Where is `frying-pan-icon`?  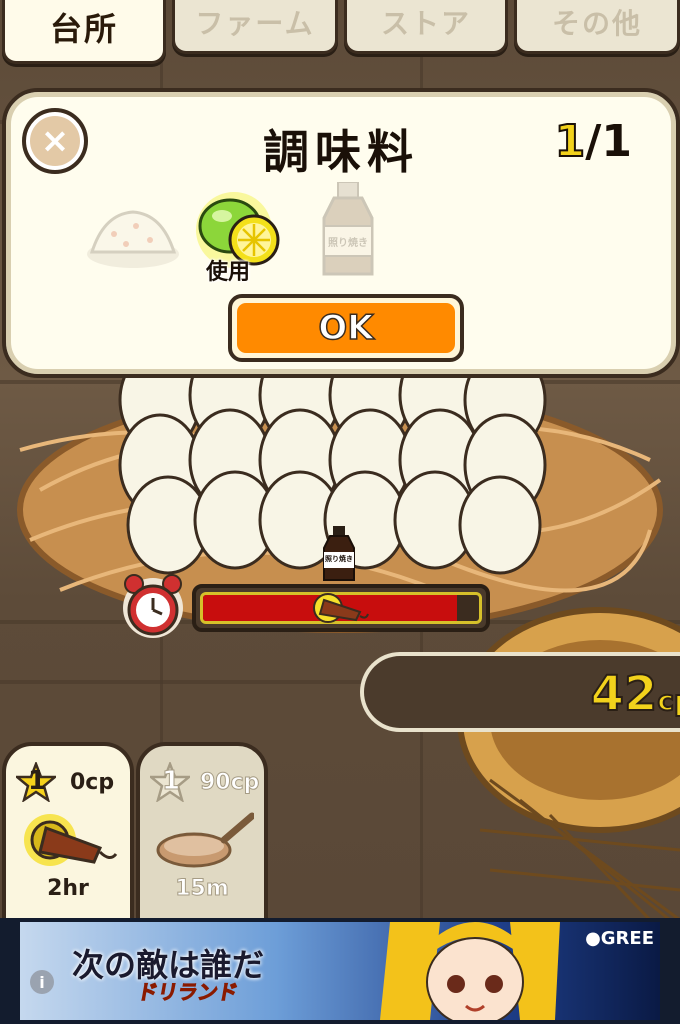 frying-pan-icon is located at coordinates (205, 840).